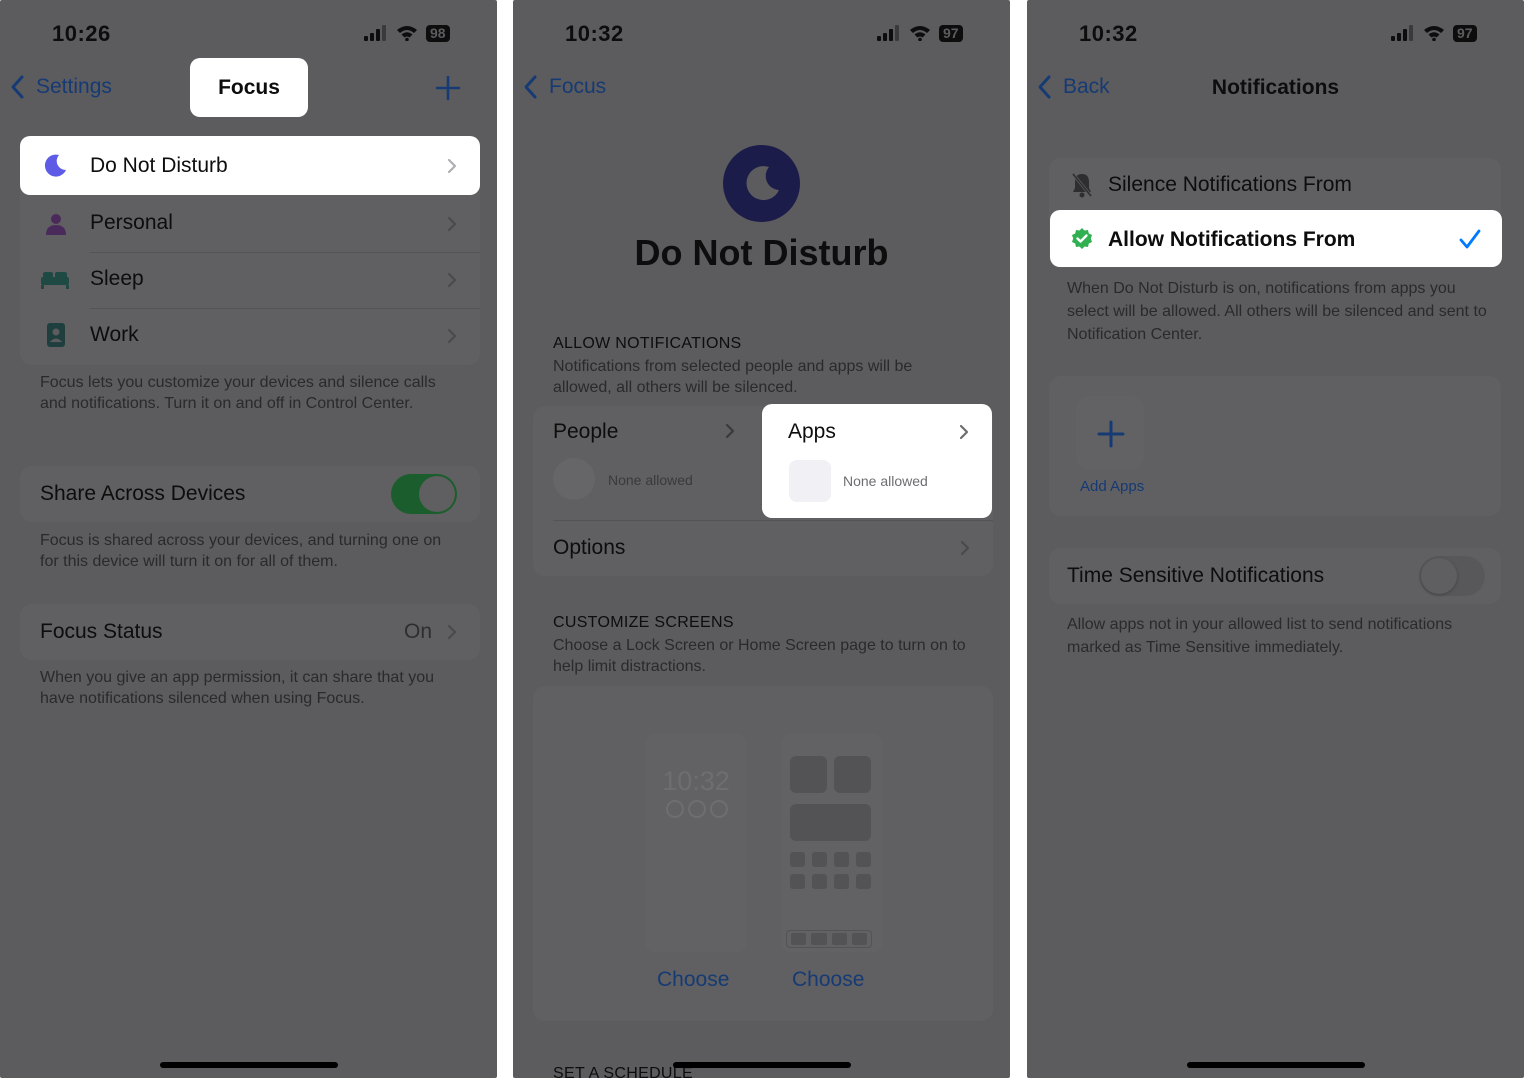 This screenshot has height=1078, width=1524. I want to click on time-sensitive-toggle, so click(1452, 576).